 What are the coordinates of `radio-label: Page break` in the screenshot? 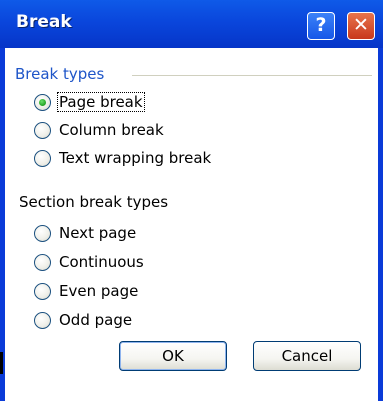 It's located at (101, 102).